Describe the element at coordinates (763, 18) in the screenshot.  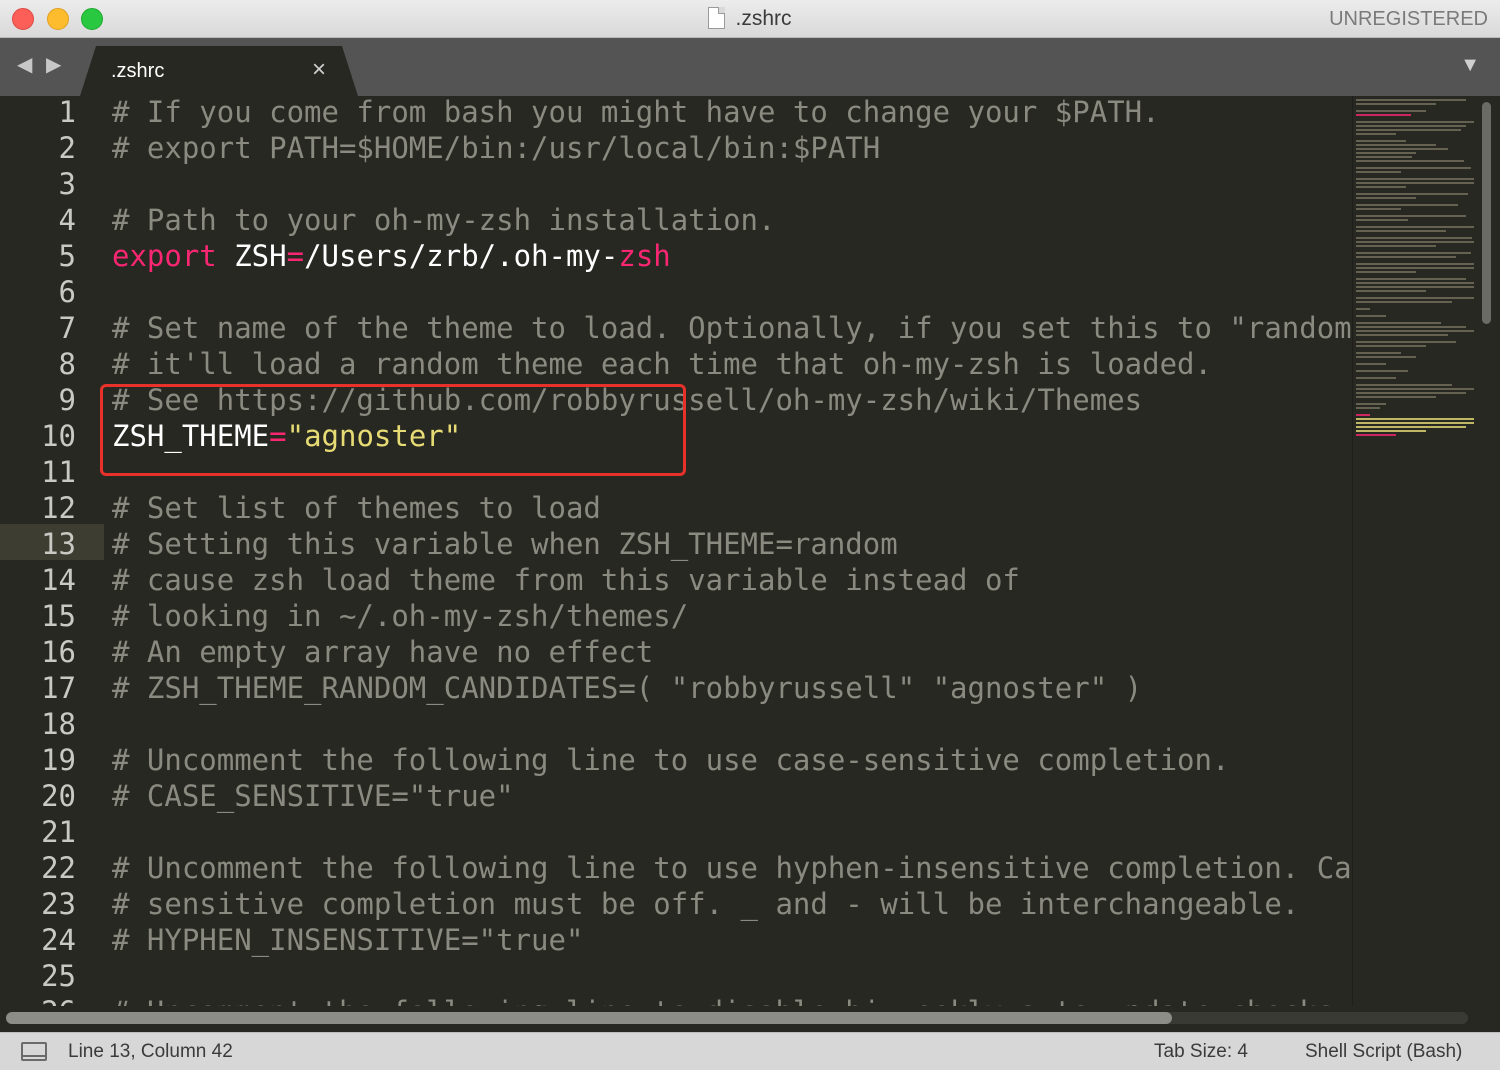
I see `window-title-text: .zshrc` at that location.